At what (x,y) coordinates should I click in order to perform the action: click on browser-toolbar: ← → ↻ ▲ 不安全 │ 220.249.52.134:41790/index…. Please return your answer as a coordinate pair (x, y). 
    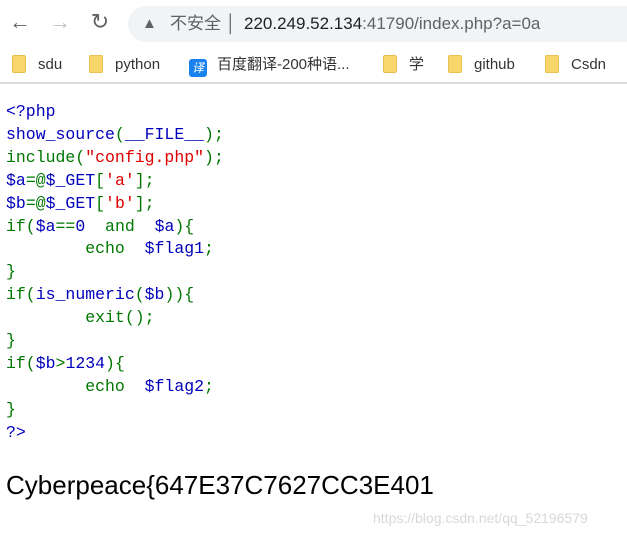
    Looking at the image, I should click on (313, 23).